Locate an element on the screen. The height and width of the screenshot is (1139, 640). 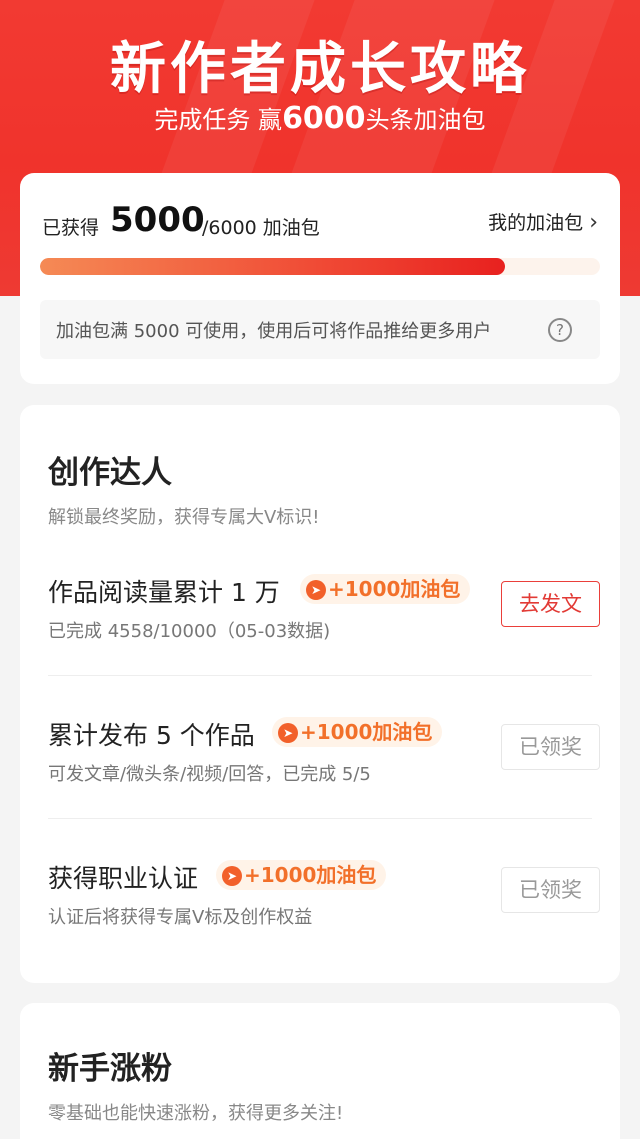
task-progress: 认证后将获得专属V标及创作权益 is located at coordinates (180, 917).